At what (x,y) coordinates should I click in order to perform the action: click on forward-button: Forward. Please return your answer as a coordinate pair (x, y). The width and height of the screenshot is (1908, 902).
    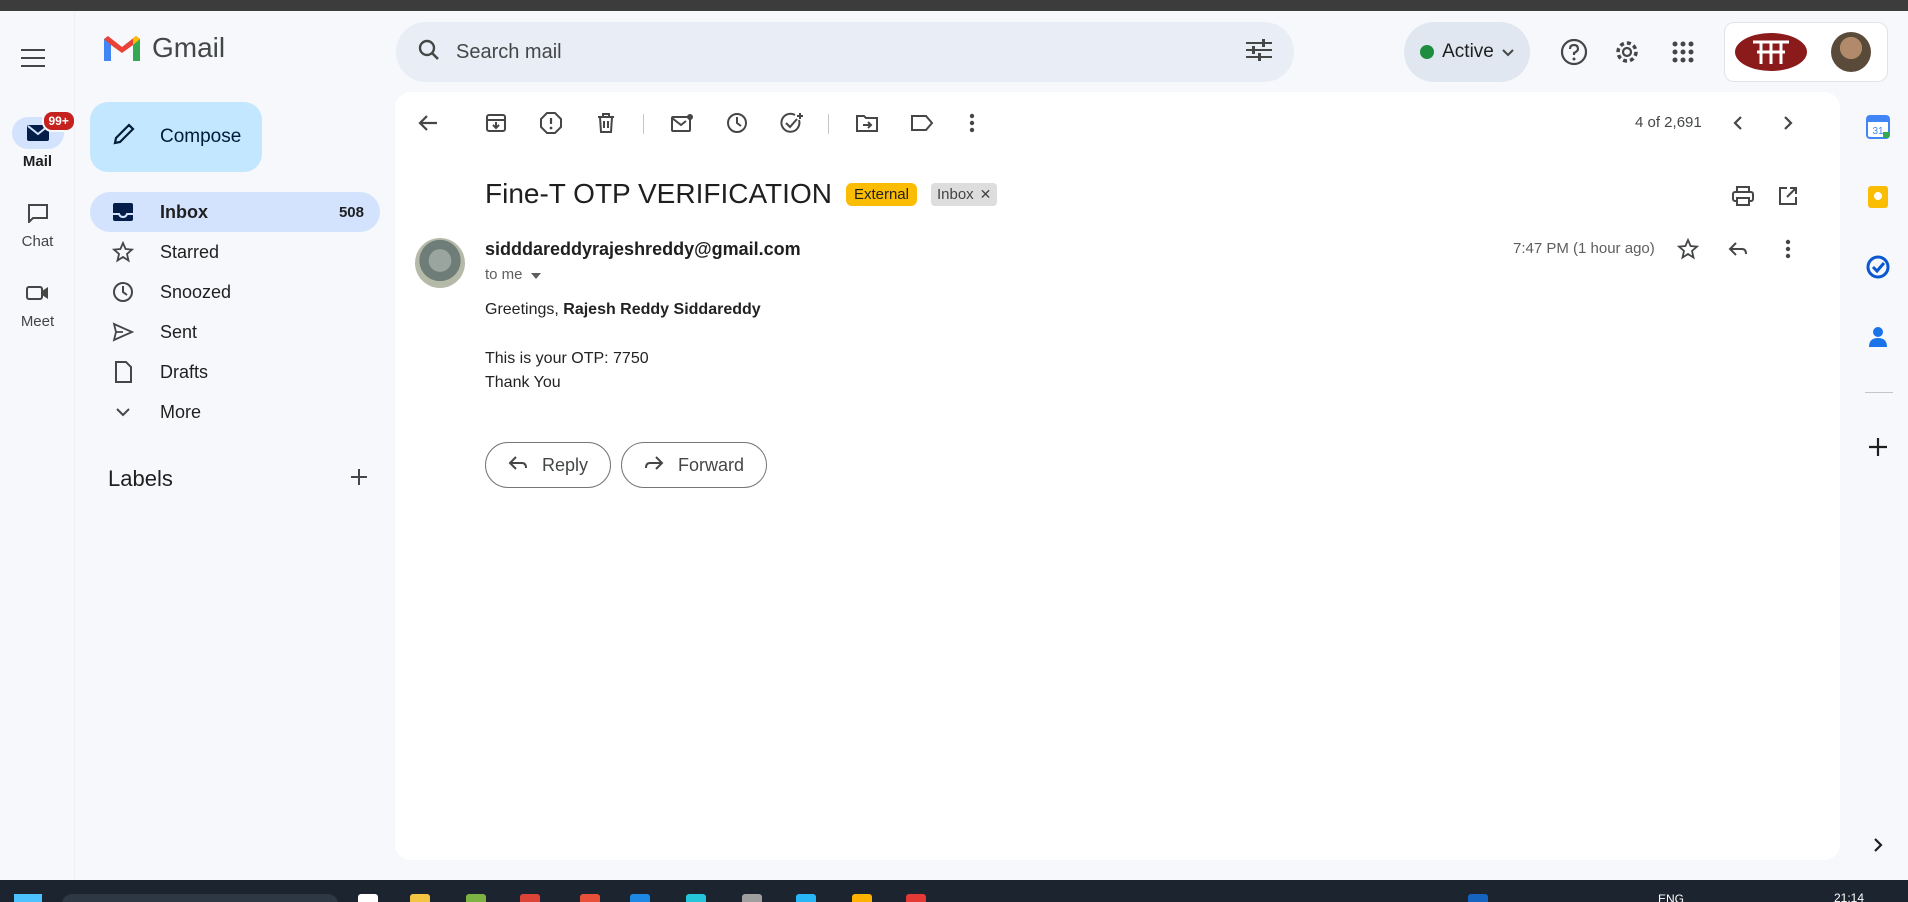
    Looking at the image, I should click on (694, 465).